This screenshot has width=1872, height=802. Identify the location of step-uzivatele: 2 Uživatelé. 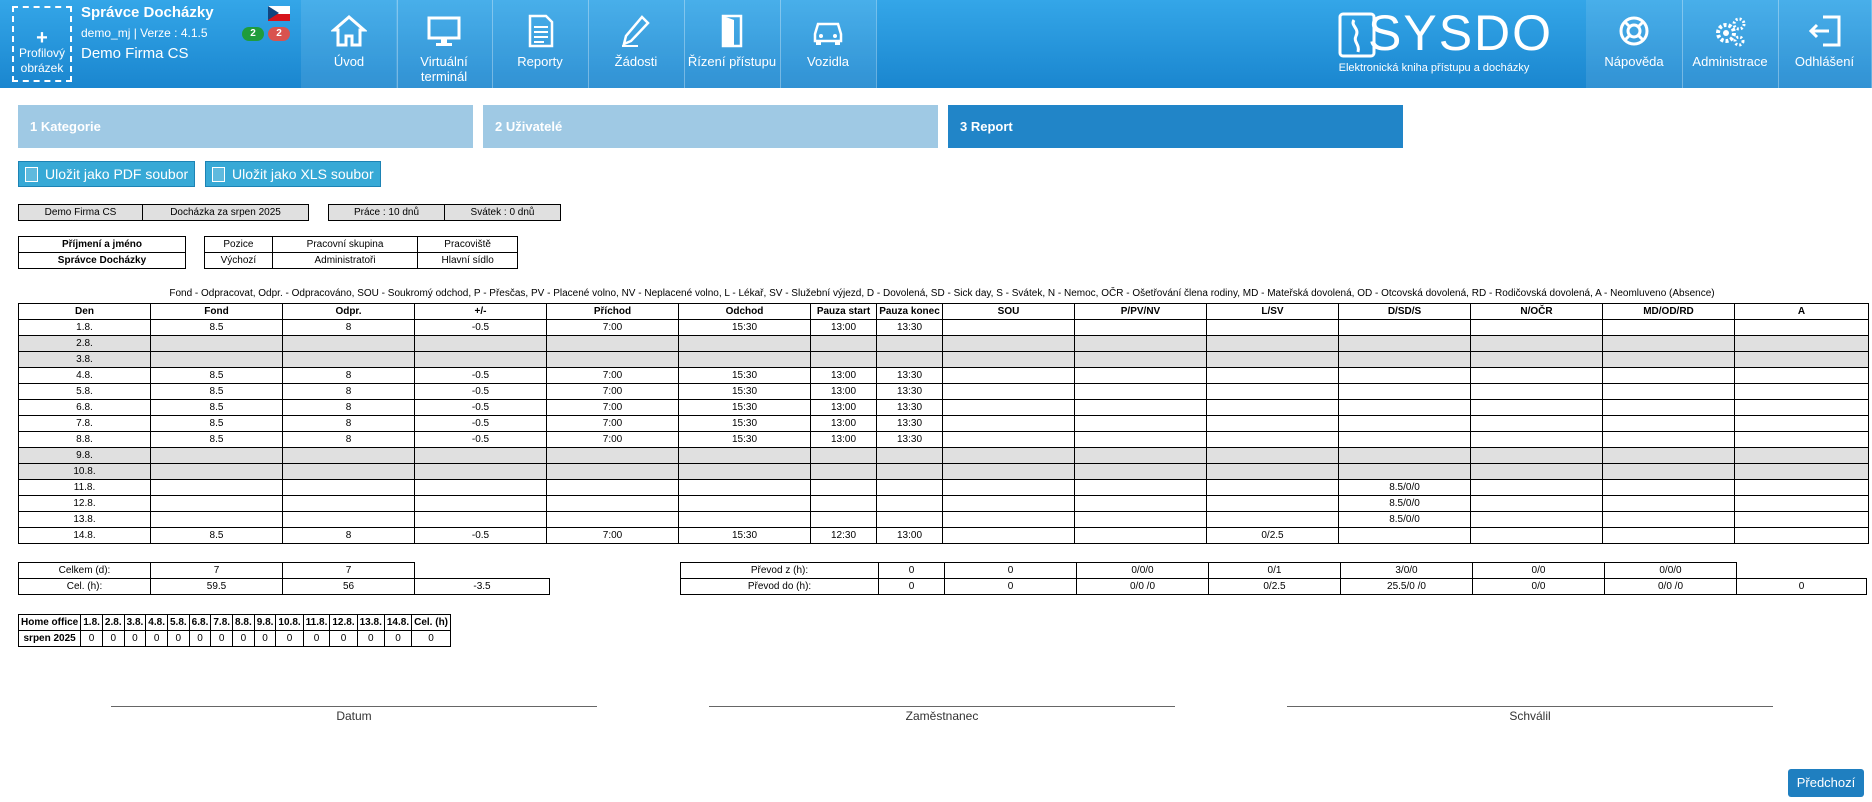
(710, 126).